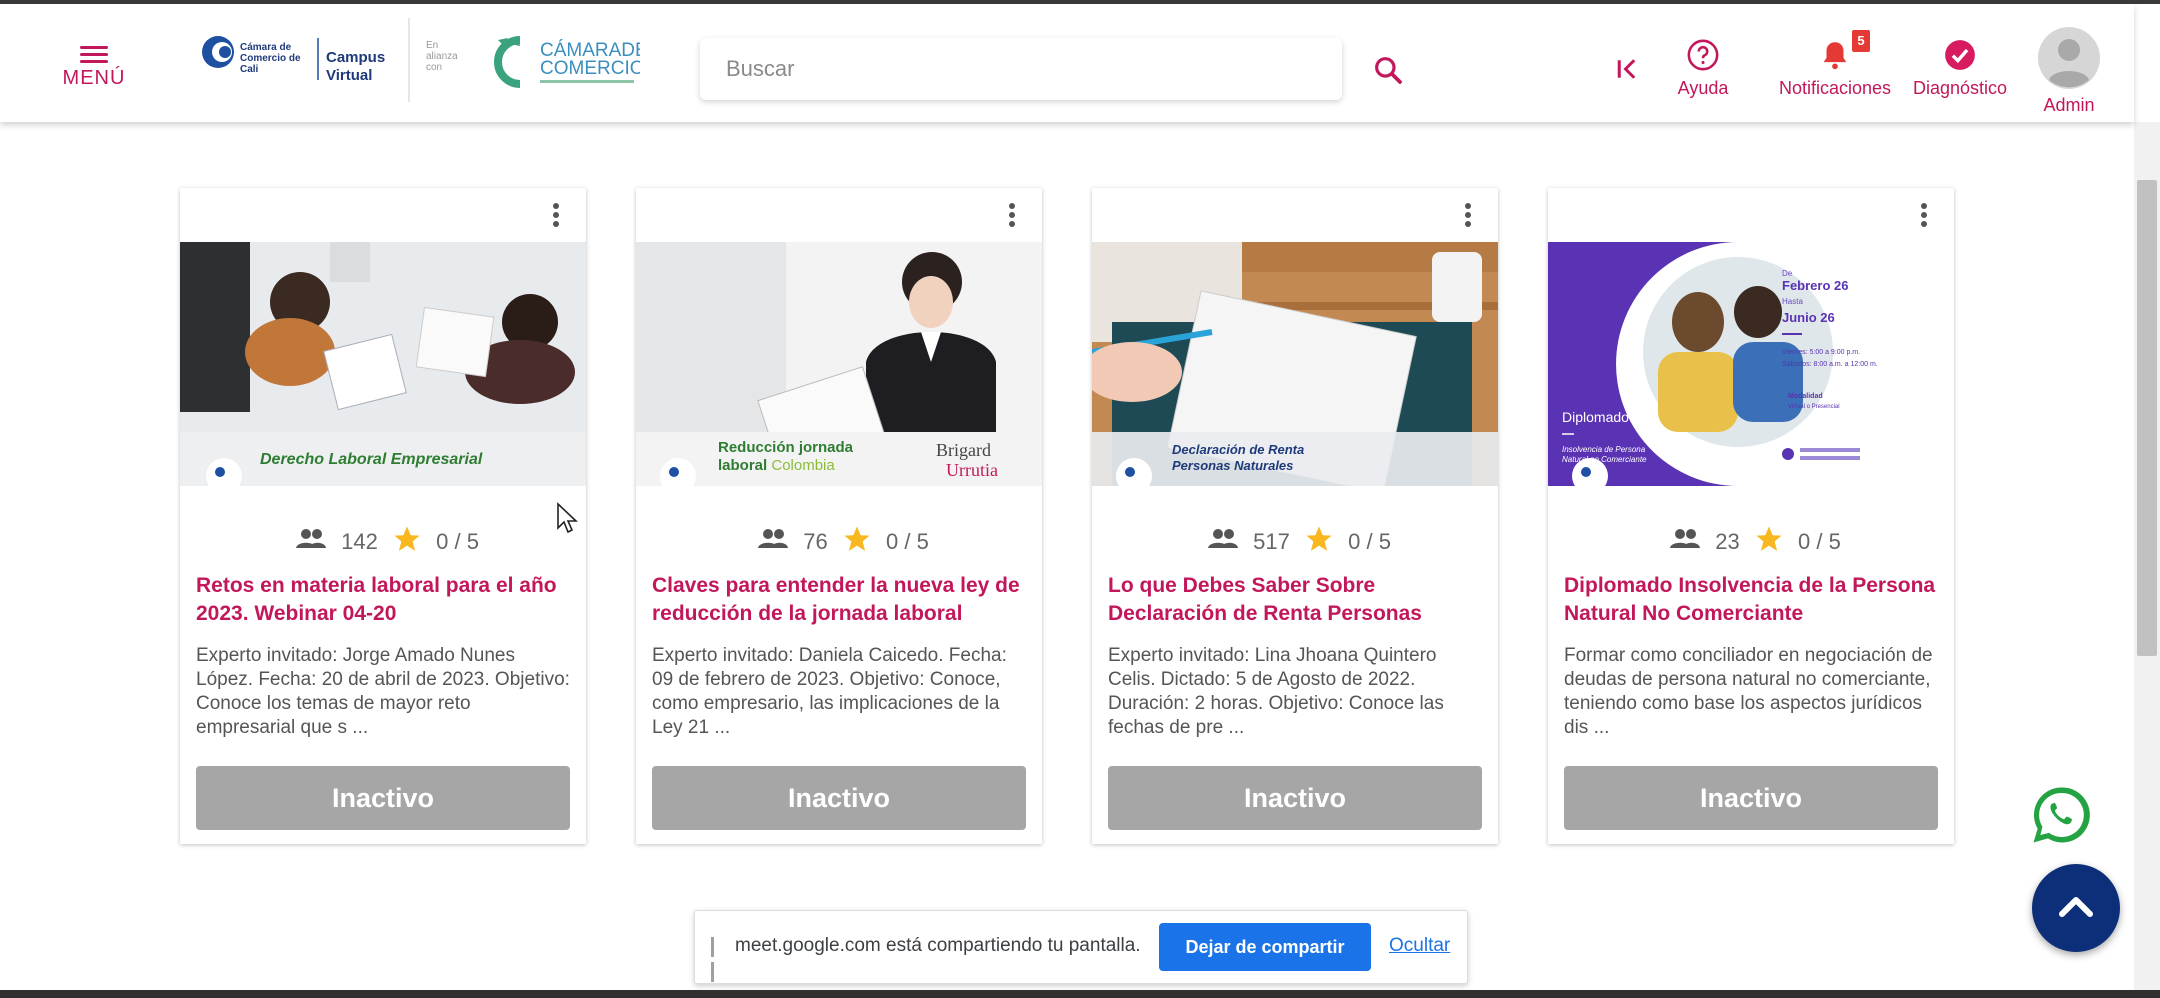  I want to click on participants-count: 517, so click(1271, 541).